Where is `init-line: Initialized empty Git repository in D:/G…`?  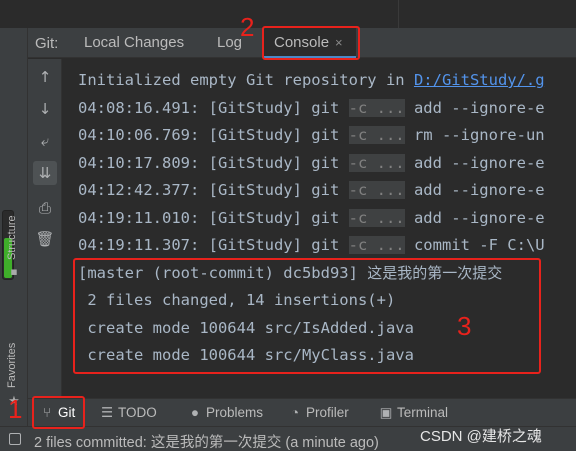
init-line: Initialized empty Git repository in D:/G… is located at coordinates (311, 80).